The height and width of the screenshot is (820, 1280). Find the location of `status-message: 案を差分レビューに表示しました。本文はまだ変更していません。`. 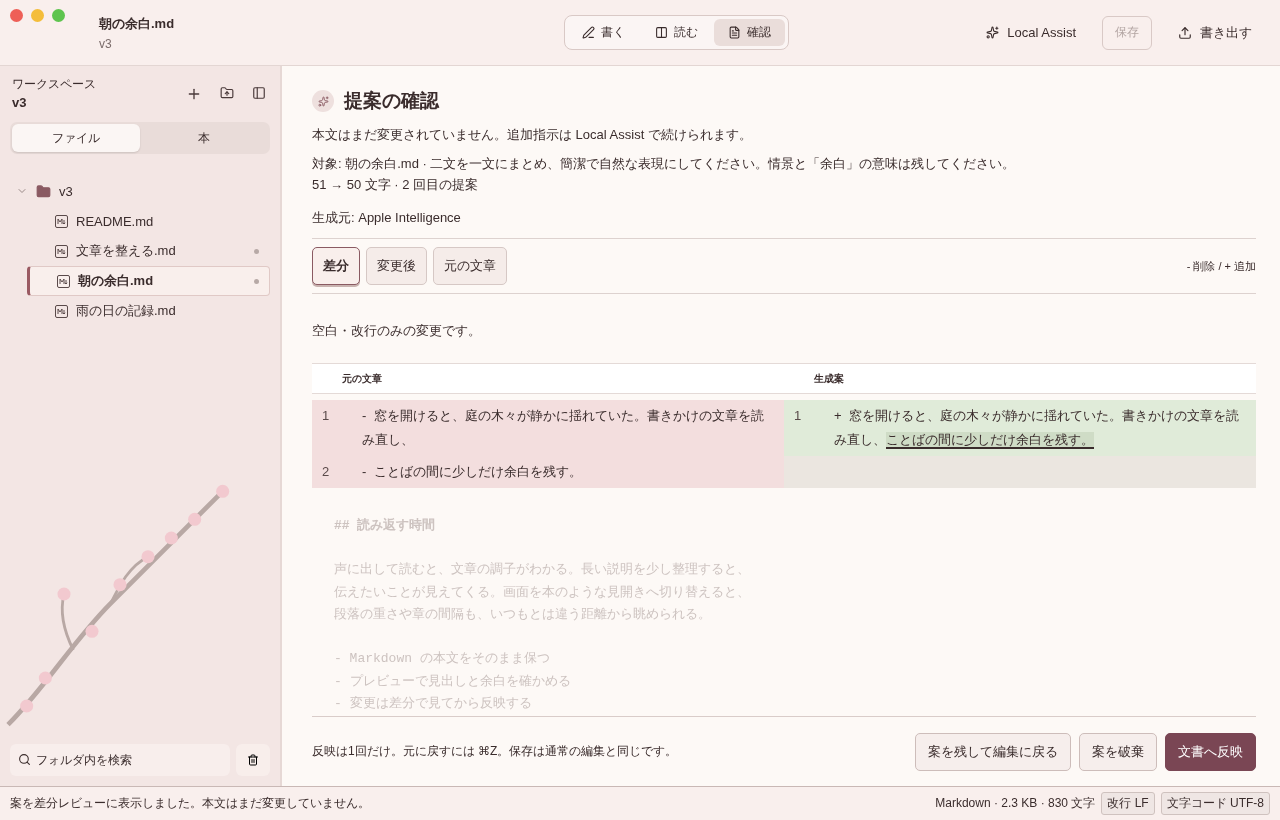

status-message: 案を差分レビューに表示しました。本文はまだ変更していません。 is located at coordinates (190, 803).